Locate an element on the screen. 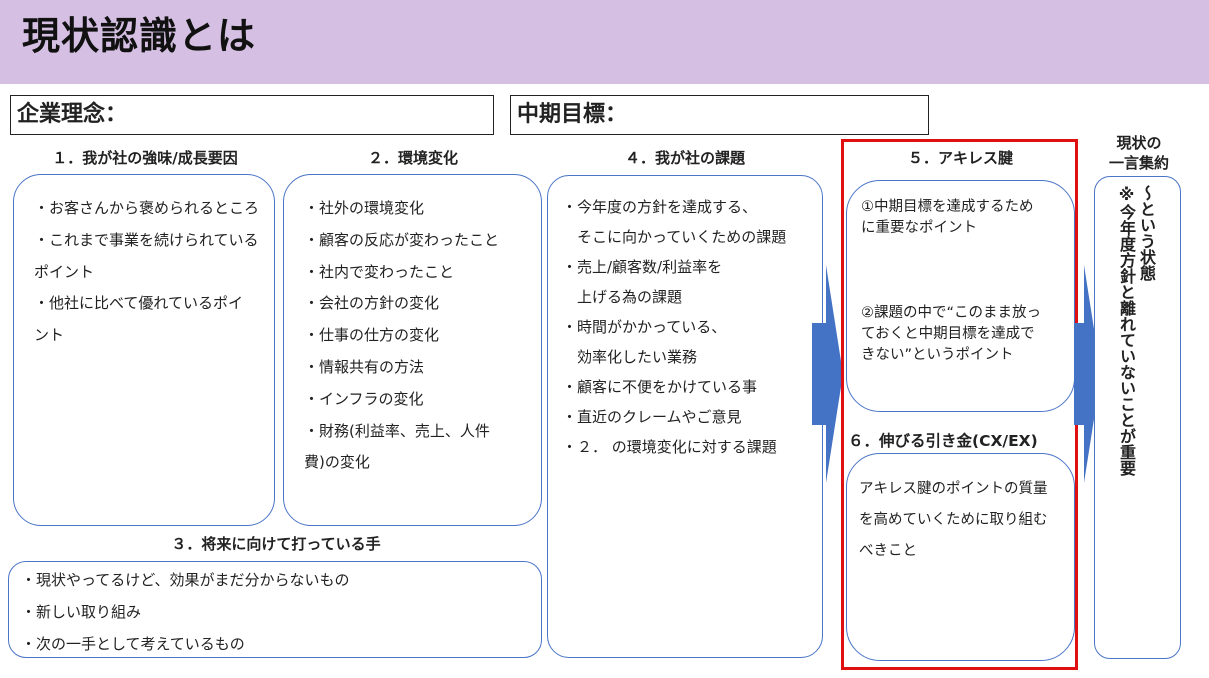 The image size is (1209, 678). environment-item: 費)の変化 is located at coordinates (337, 462).